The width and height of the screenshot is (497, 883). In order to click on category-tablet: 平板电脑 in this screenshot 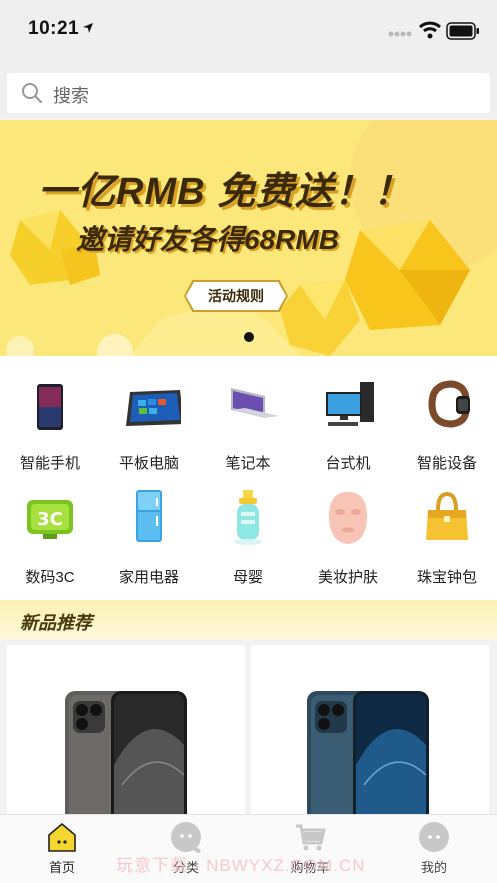, I will do `click(149, 414)`.